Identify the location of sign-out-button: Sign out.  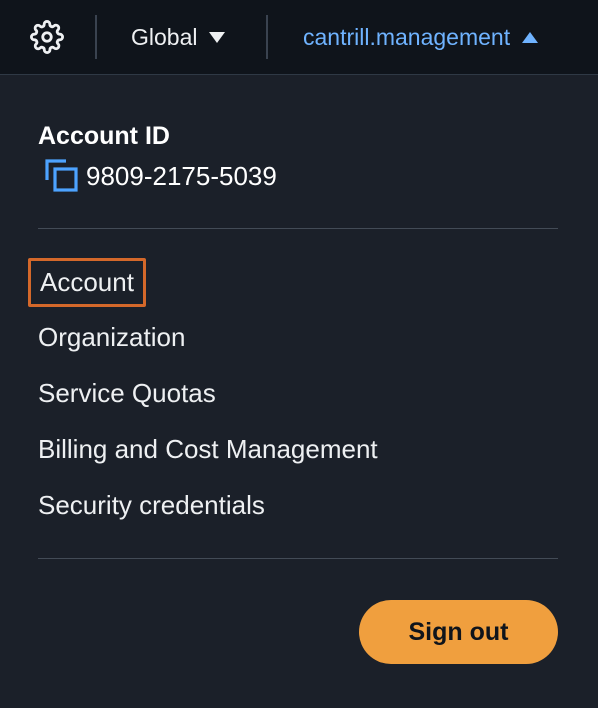
(458, 632).